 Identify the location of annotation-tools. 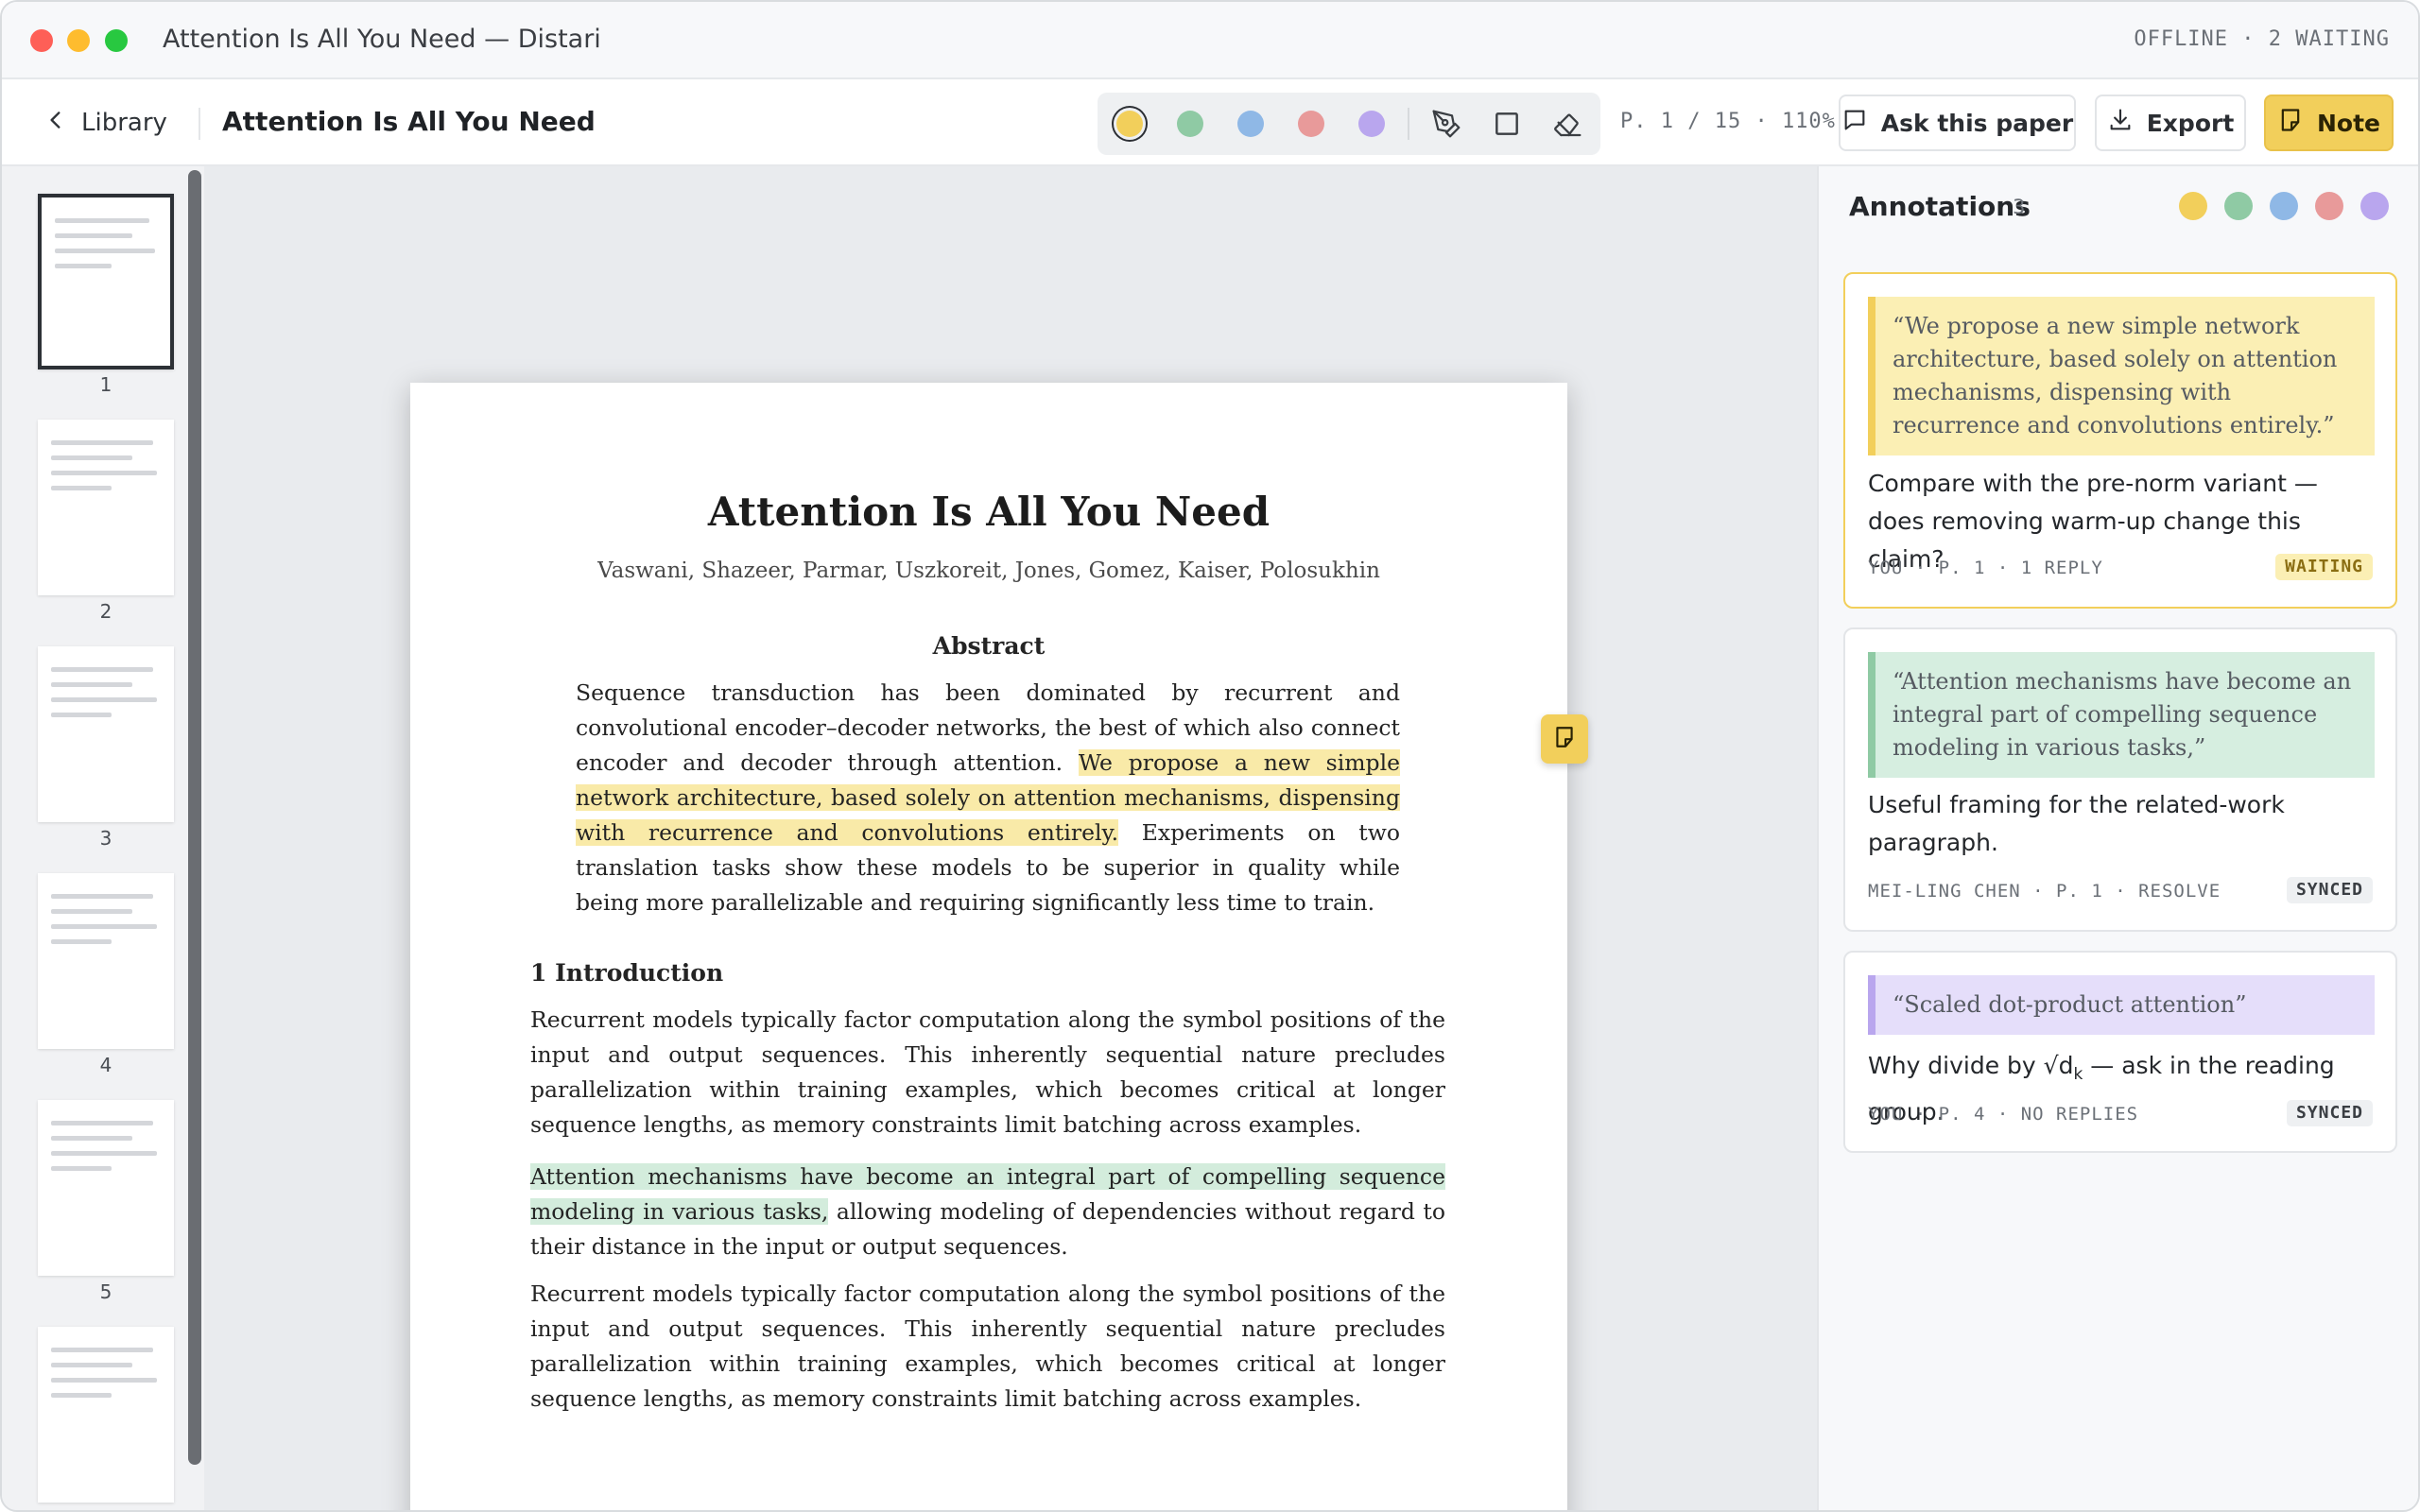
(1349, 124).